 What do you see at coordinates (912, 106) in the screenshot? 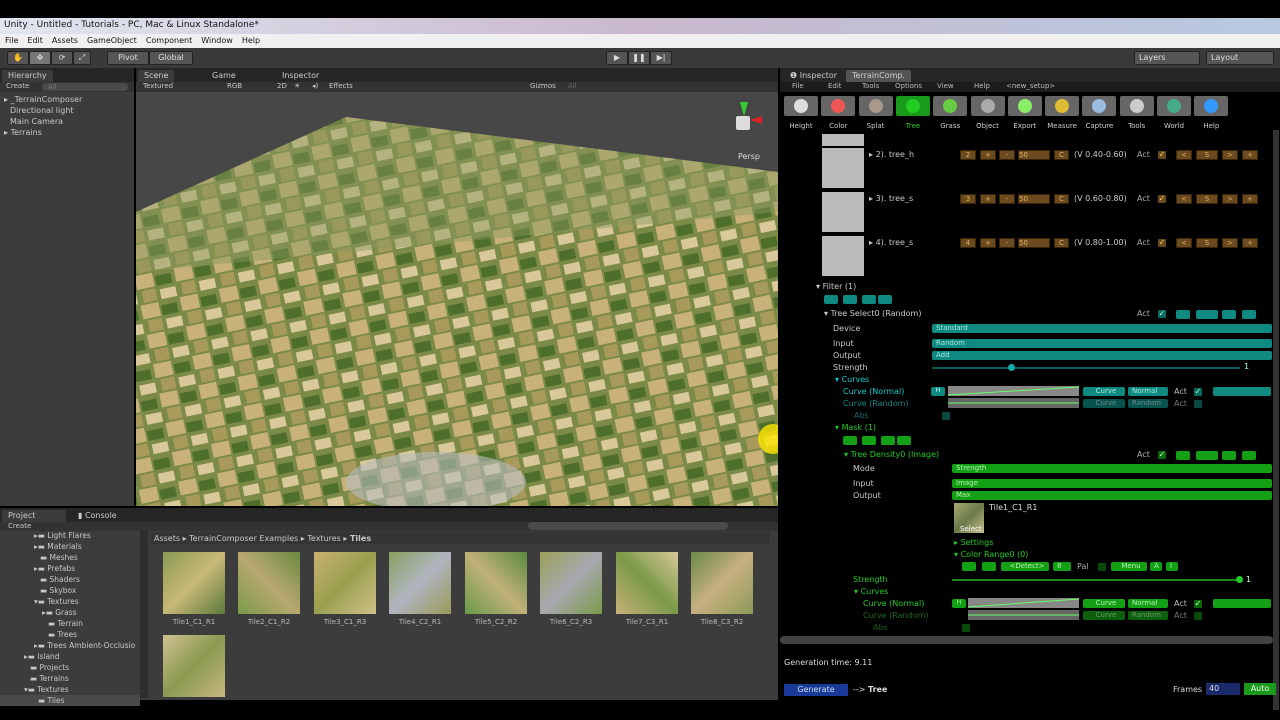
I see `mode-button-tree` at bounding box center [912, 106].